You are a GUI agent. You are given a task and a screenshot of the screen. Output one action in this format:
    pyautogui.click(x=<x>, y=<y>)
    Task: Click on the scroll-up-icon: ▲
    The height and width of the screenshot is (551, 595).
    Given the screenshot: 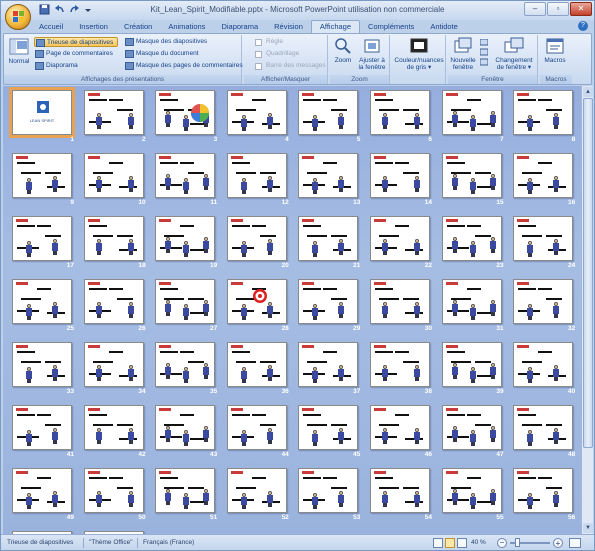 What is the action you would take?
    pyautogui.click(x=588, y=92)
    